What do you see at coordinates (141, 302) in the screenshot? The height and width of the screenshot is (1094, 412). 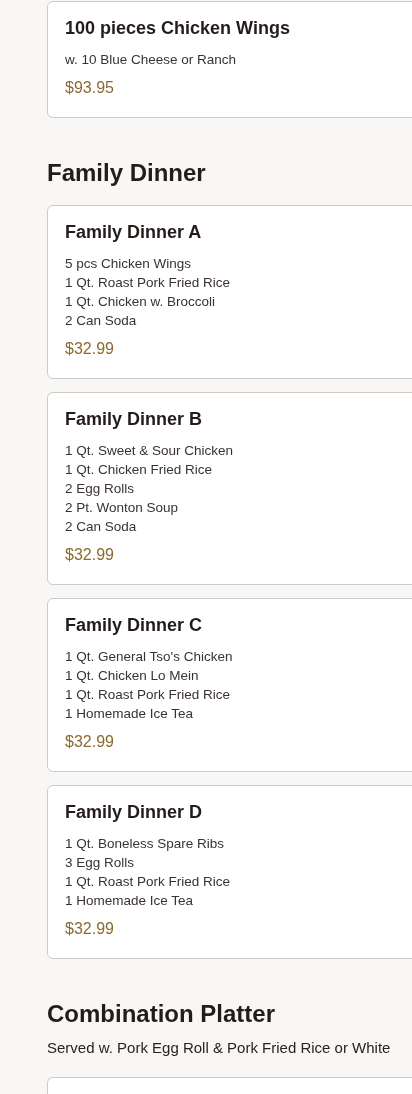 I see `item-description: 1 Qt. Chicken w. Broccoli` at bounding box center [141, 302].